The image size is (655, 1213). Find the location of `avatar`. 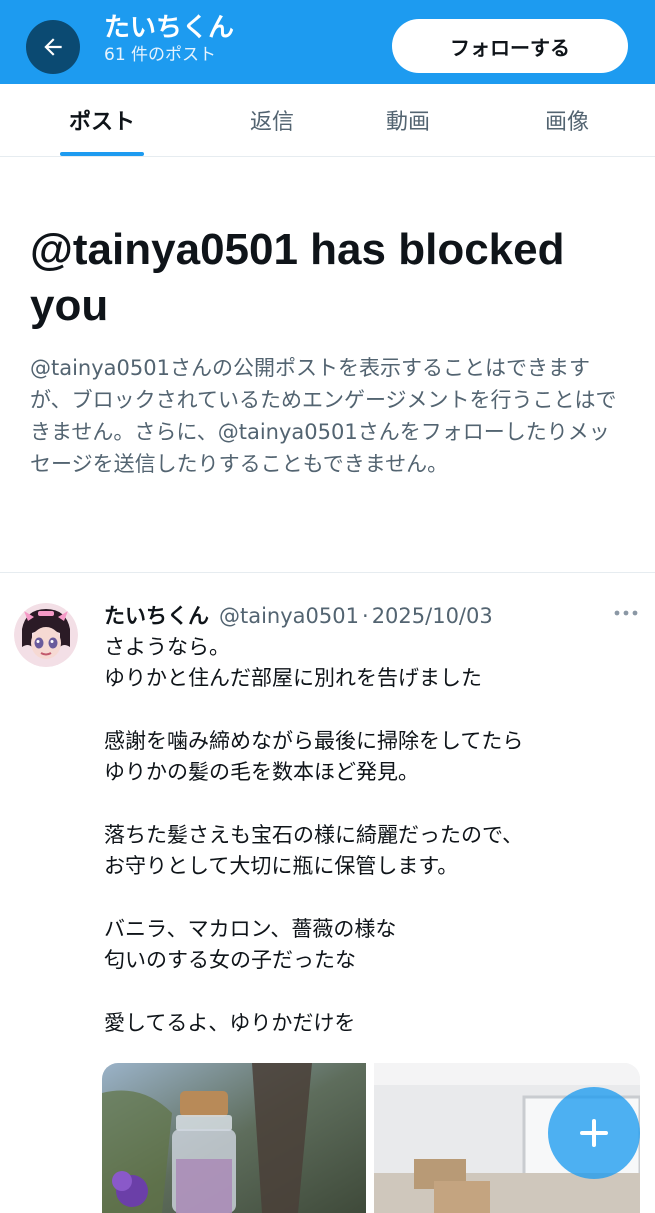

avatar is located at coordinates (46, 635).